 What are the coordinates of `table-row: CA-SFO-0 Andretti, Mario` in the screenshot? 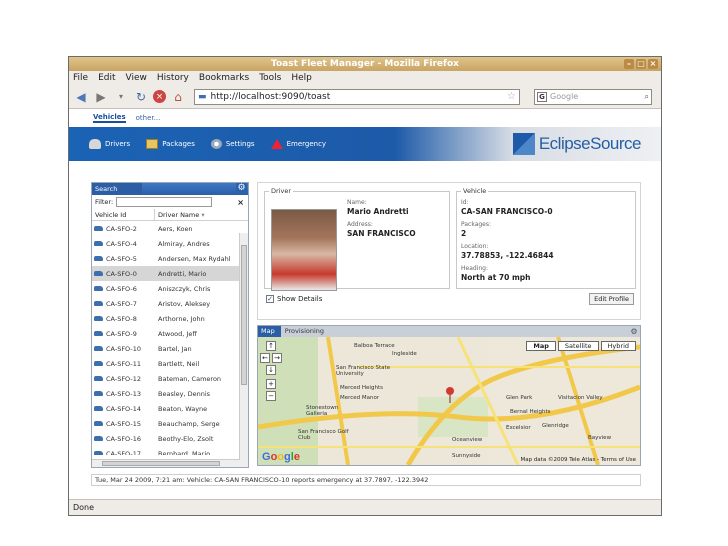 It's located at (170, 273).